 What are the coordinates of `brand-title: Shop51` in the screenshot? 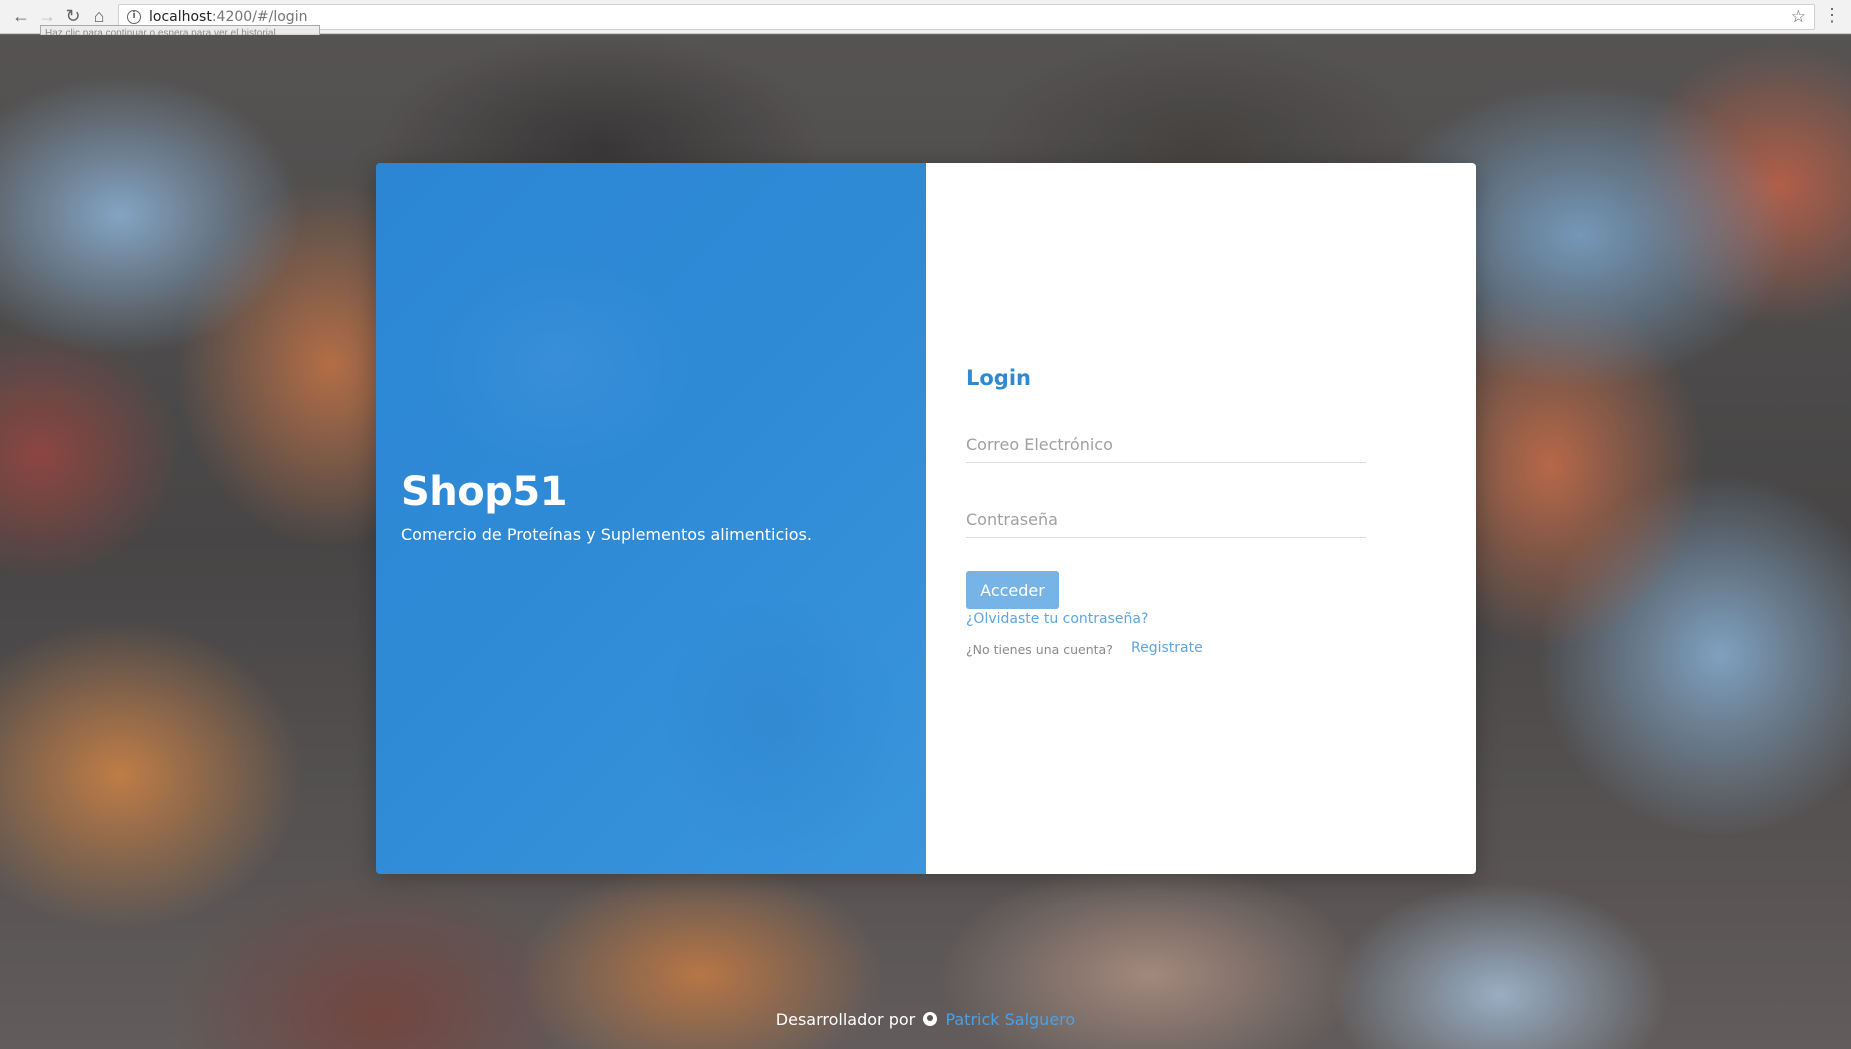 It's located at (484, 492).